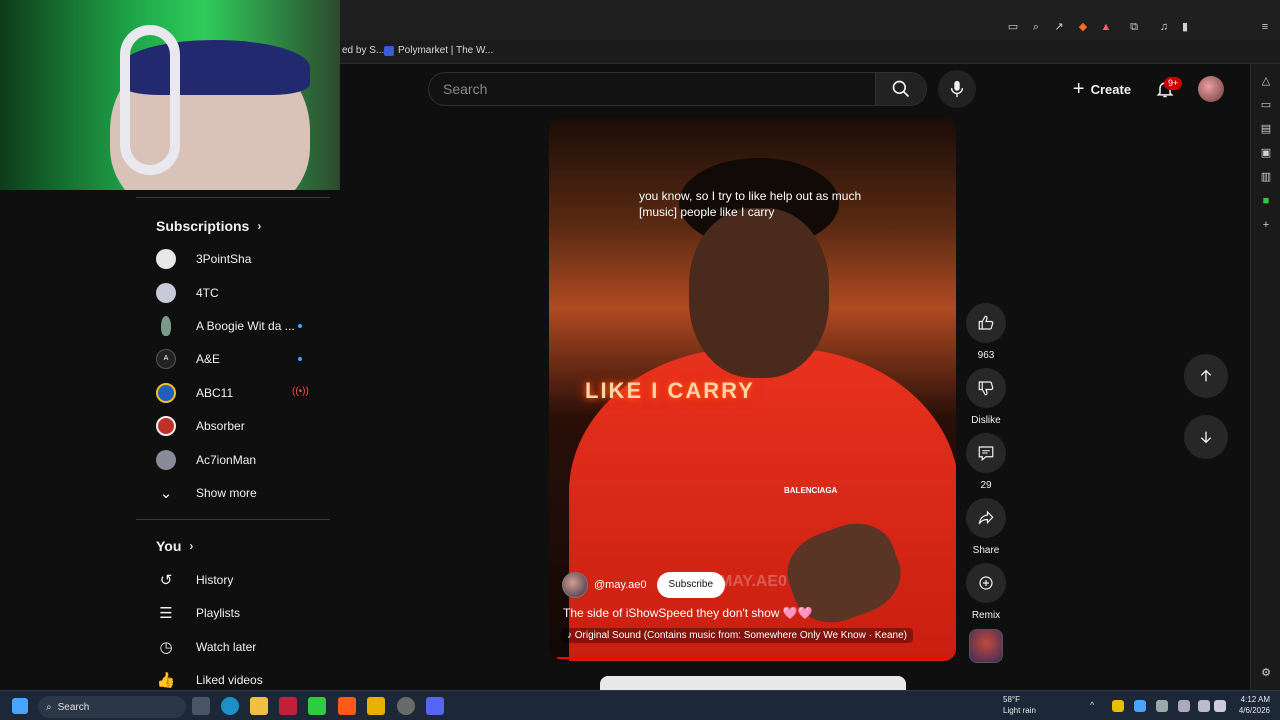 The width and height of the screenshot is (1280, 720). What do you see at coordinates (230, 706) in the screenshot?
I see `edge-icon` at bounding box center [230, 706].